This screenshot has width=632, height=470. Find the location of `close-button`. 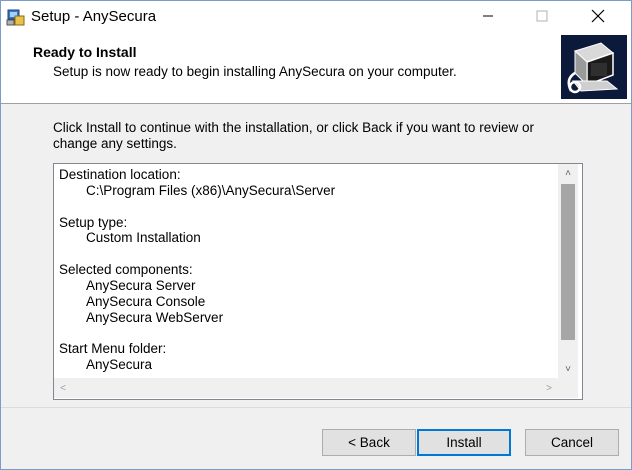

close-button is located at coordinates (598, 17).